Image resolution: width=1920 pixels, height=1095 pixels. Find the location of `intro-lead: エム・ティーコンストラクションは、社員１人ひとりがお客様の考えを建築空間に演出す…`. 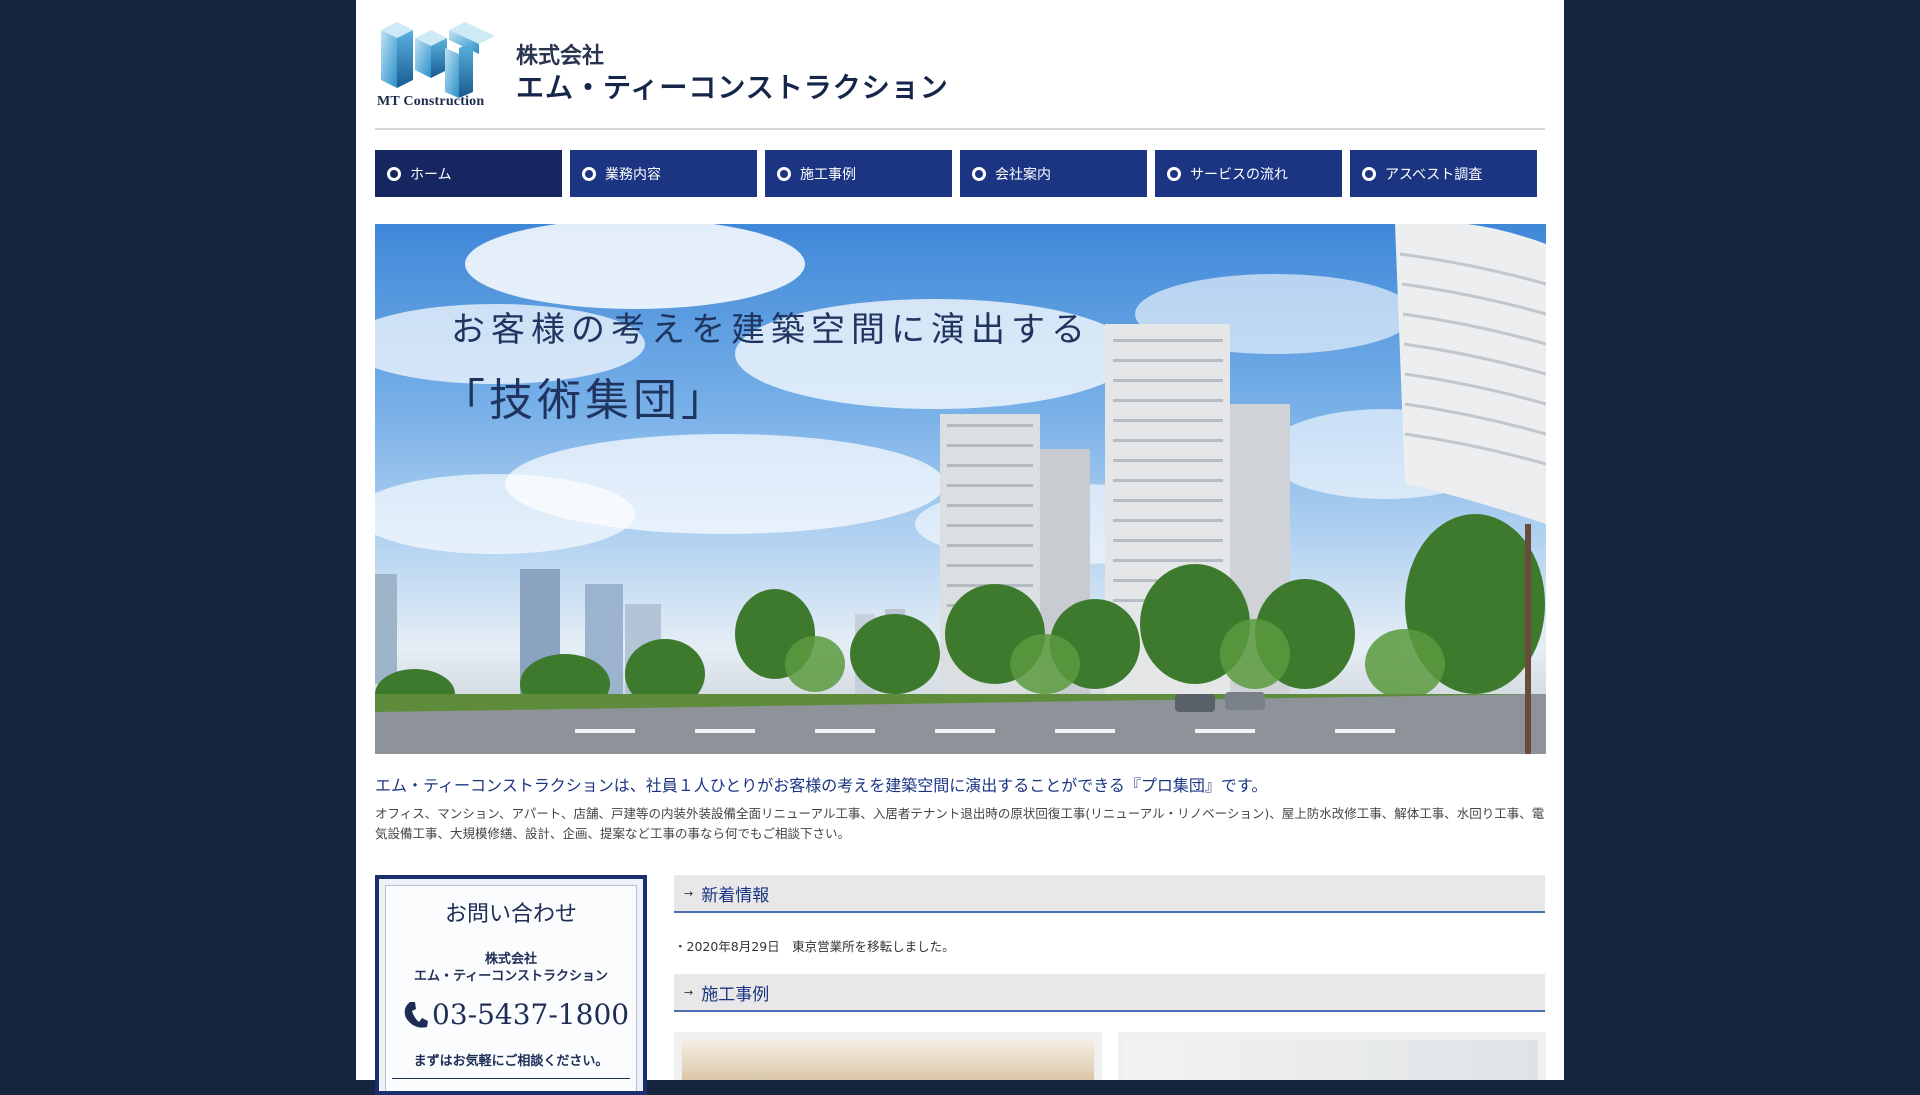

intro-lead: エム・ティーコンストラクションは、社員１人ひとりがお客様の考えを建築空間に演出す… is located at coordinates (821, 785).